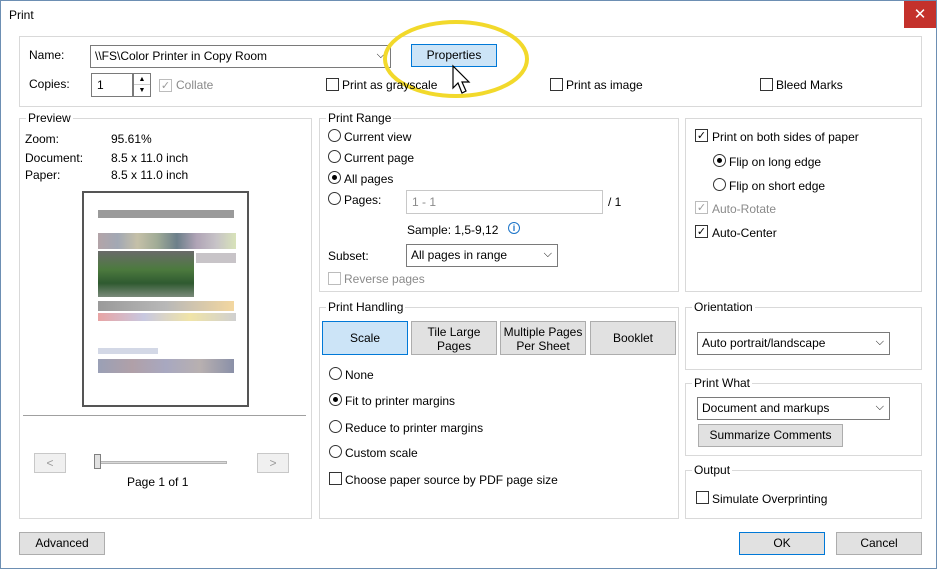  Describe the element at coordinates (43, 175) in the screenshot. I see `paper-size-label: Paper:` at that location.